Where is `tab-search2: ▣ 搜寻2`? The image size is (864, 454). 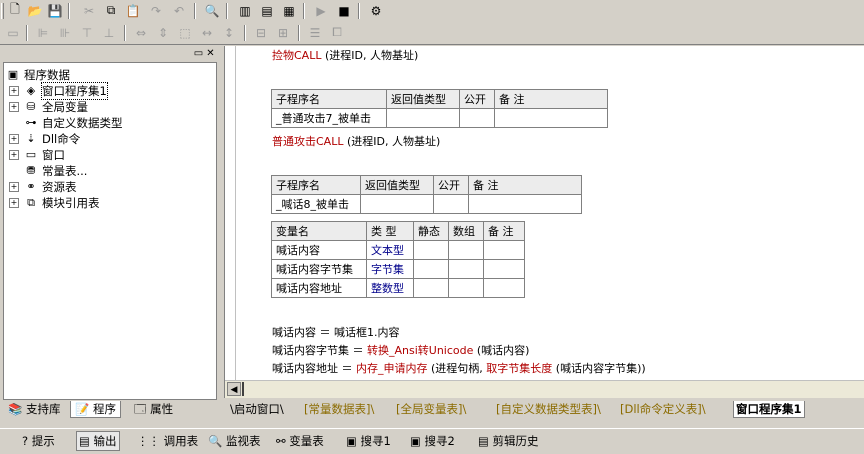 tab-search2: ▣ 搜寻2 is located at coordinates (432, 441).